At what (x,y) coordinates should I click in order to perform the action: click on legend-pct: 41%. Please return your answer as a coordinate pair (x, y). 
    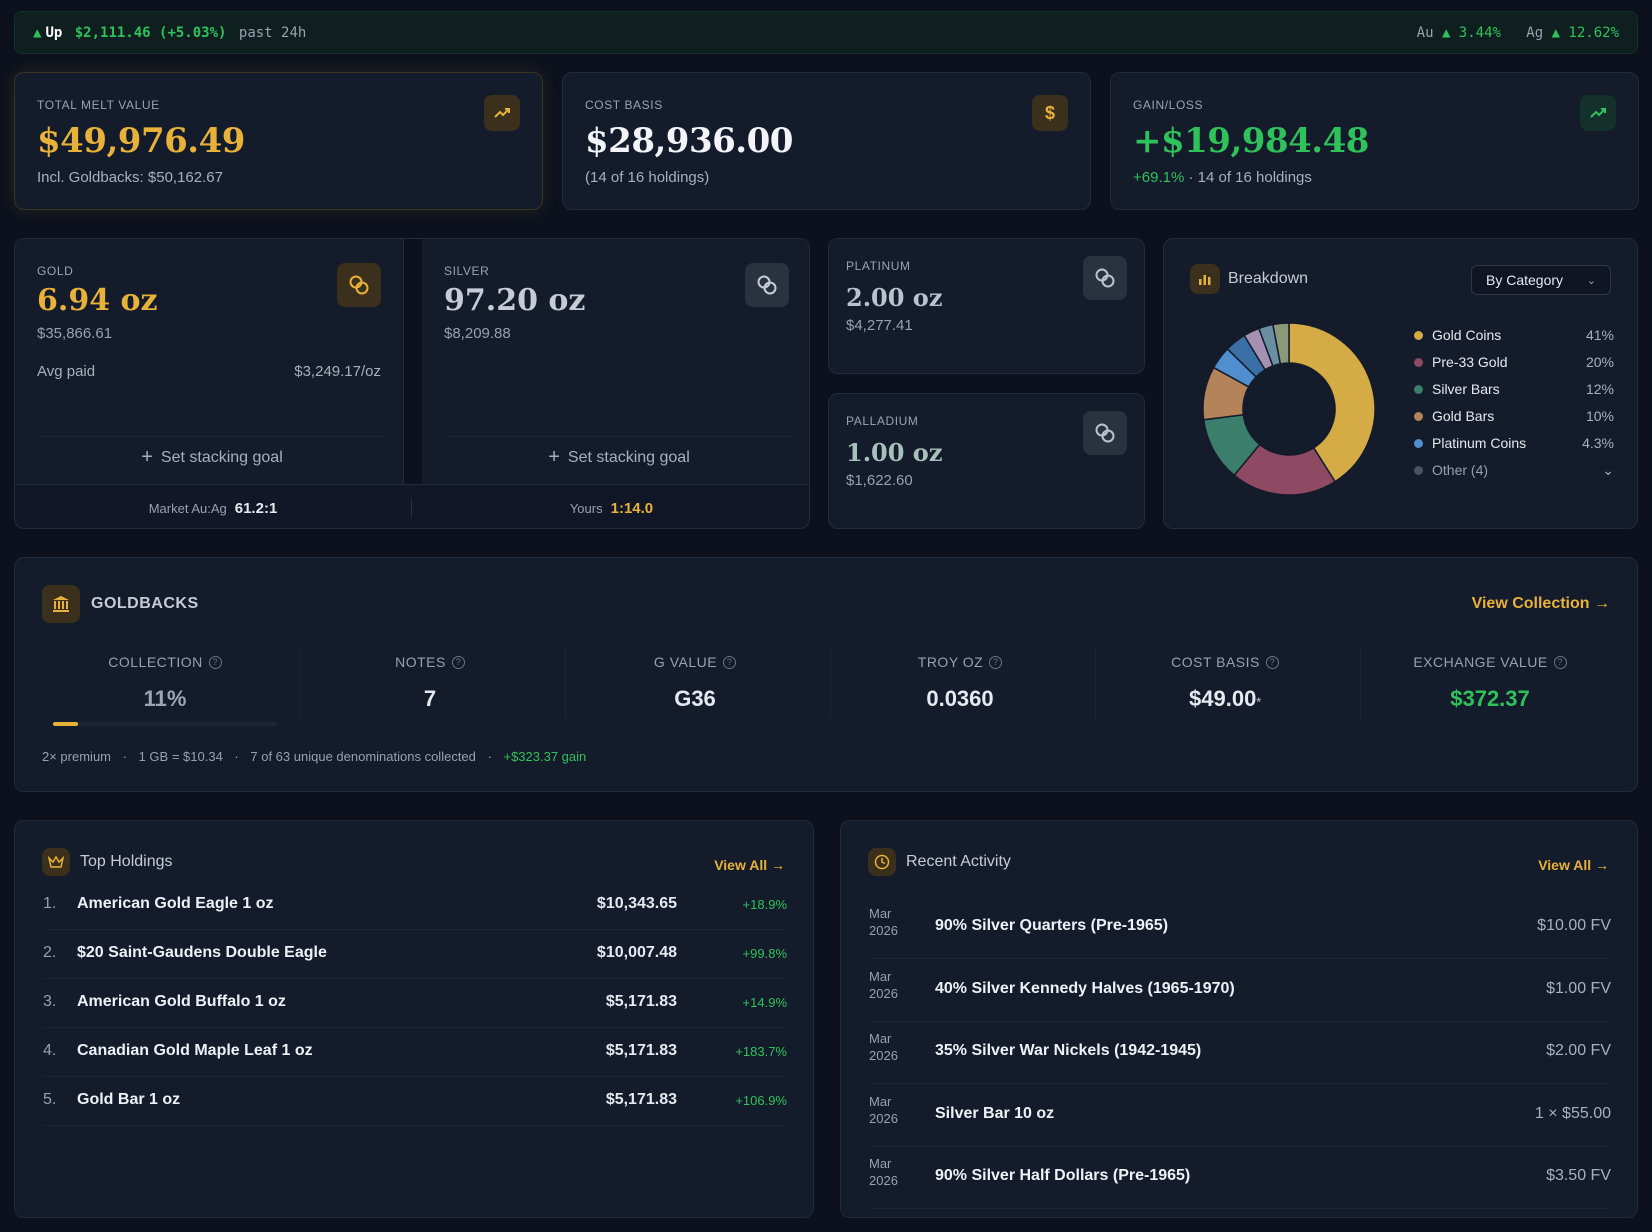
    Looking at the image, I should click on (1599, 335).